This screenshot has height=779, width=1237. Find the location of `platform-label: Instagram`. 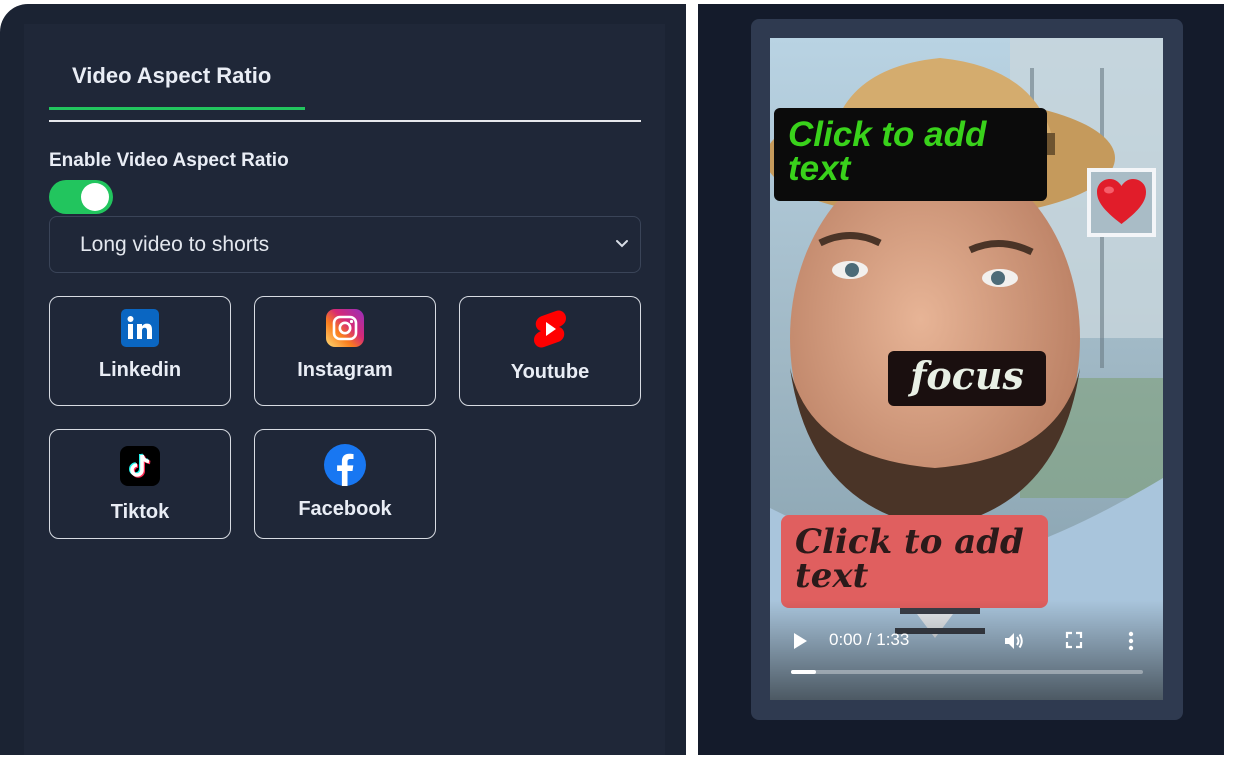

platform-label: Instagram is located at coordinates (345, 370).